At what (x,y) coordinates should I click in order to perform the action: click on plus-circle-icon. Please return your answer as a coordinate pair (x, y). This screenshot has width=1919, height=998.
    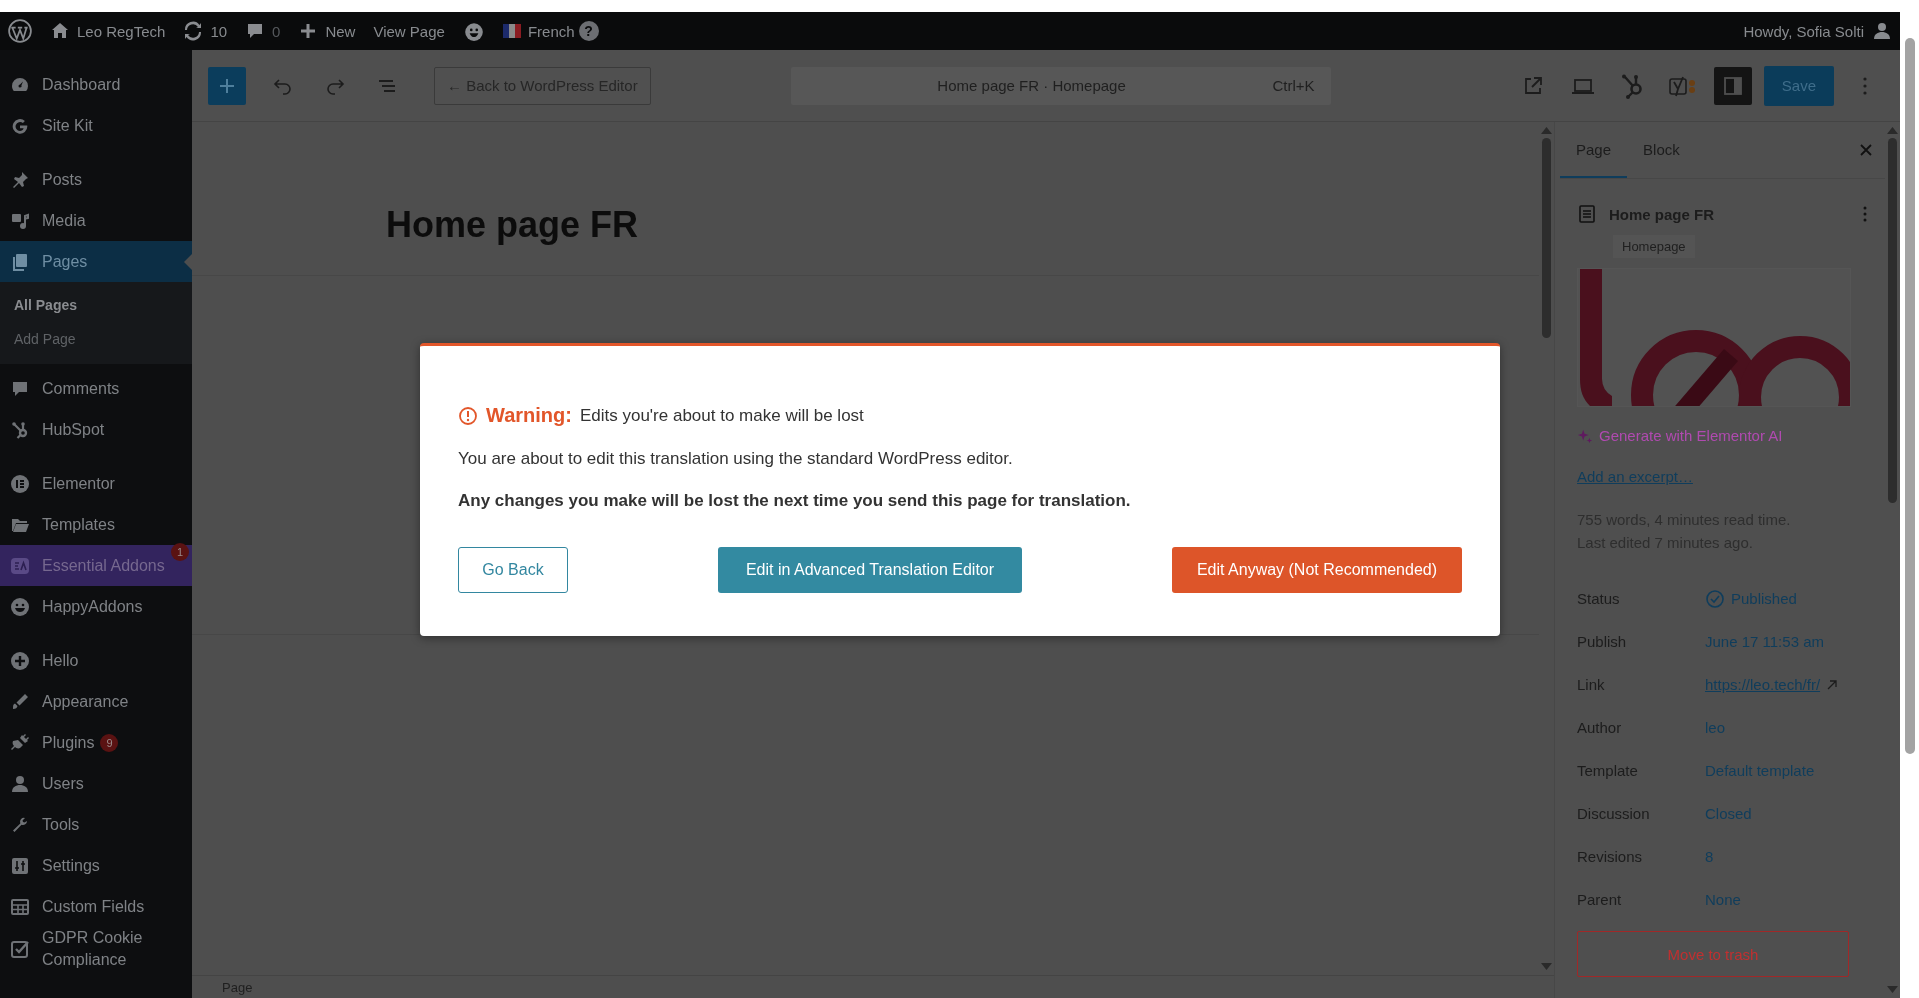
    Looking at the image, I should click on (20, 660).